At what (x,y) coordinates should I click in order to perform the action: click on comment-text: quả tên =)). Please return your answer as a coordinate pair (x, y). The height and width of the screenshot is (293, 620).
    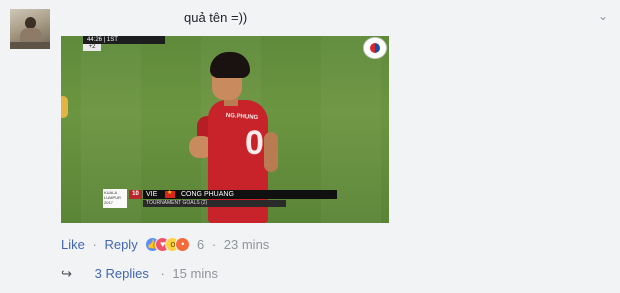
    Looking at the image, I should click on (216, 17).